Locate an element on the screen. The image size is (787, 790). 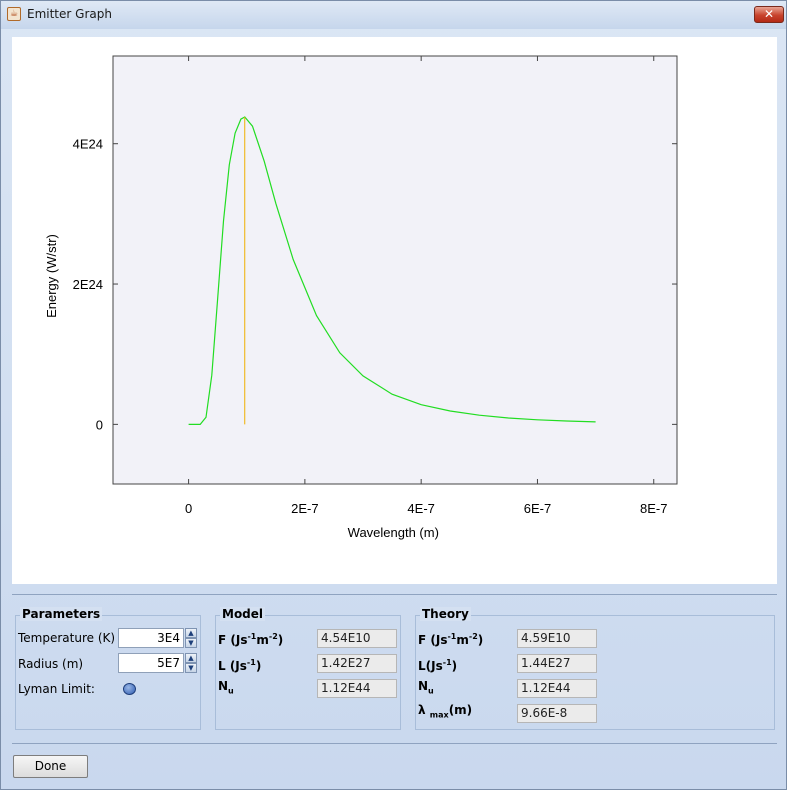
radius-label: Radius (m) is located at coordinates (51, 664).